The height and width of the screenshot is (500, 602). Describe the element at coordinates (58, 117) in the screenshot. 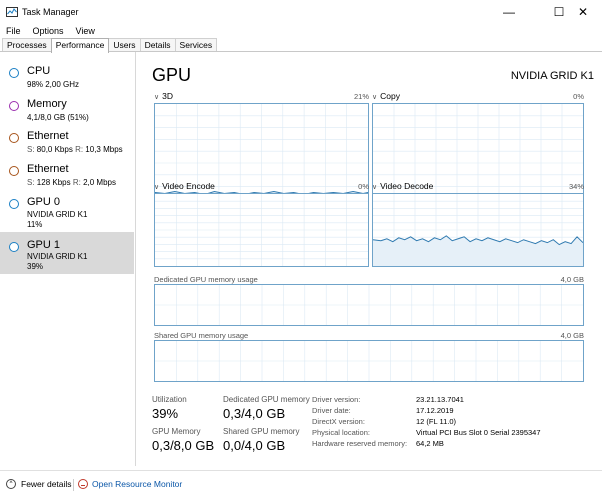

I see `sidebar-item-detail: 4,1/8,0 GB (51%)` at that location.